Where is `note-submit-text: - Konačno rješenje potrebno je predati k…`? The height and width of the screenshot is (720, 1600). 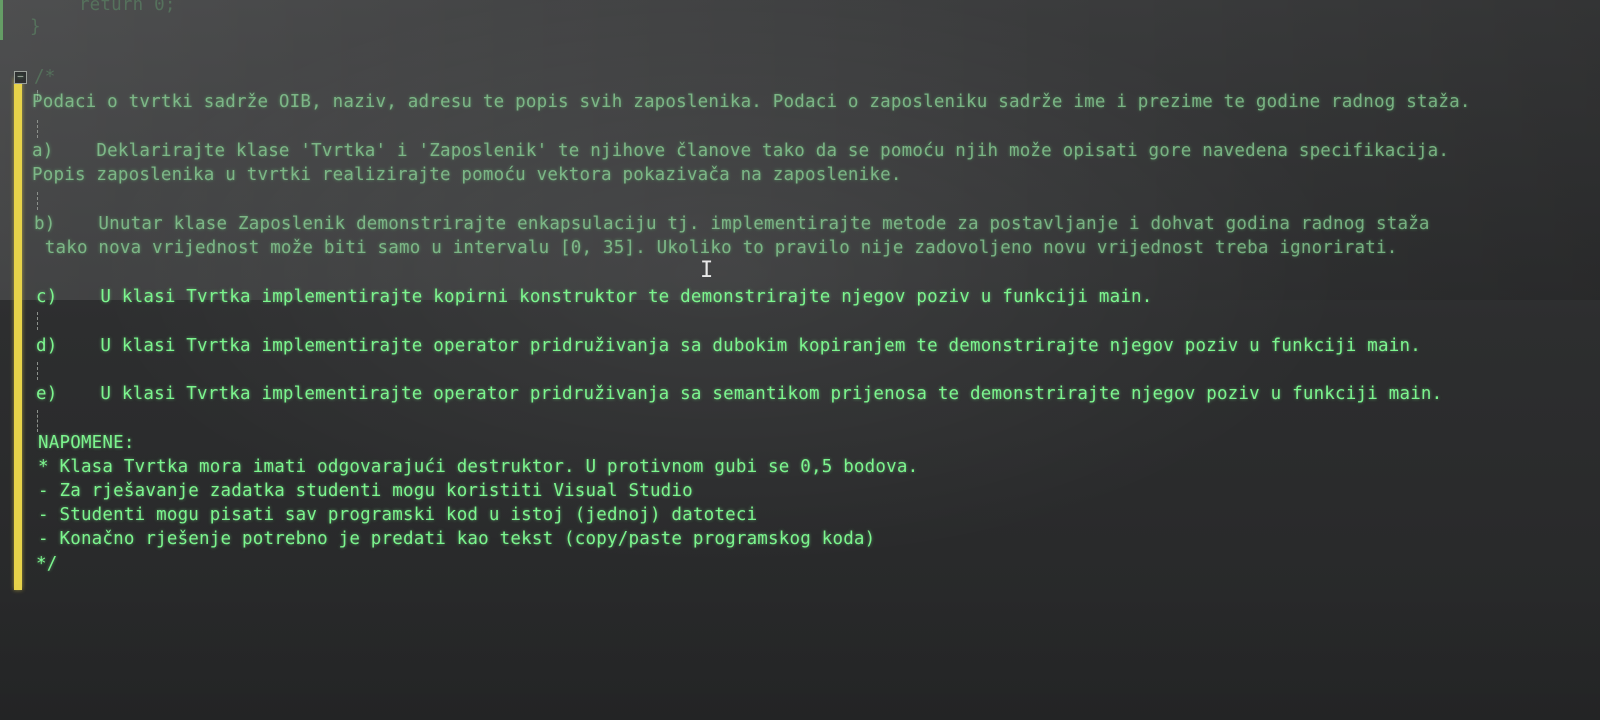
note-submit-text: - Konačno rješenje potrebno je predati k… is located at coordinates (457, 539).